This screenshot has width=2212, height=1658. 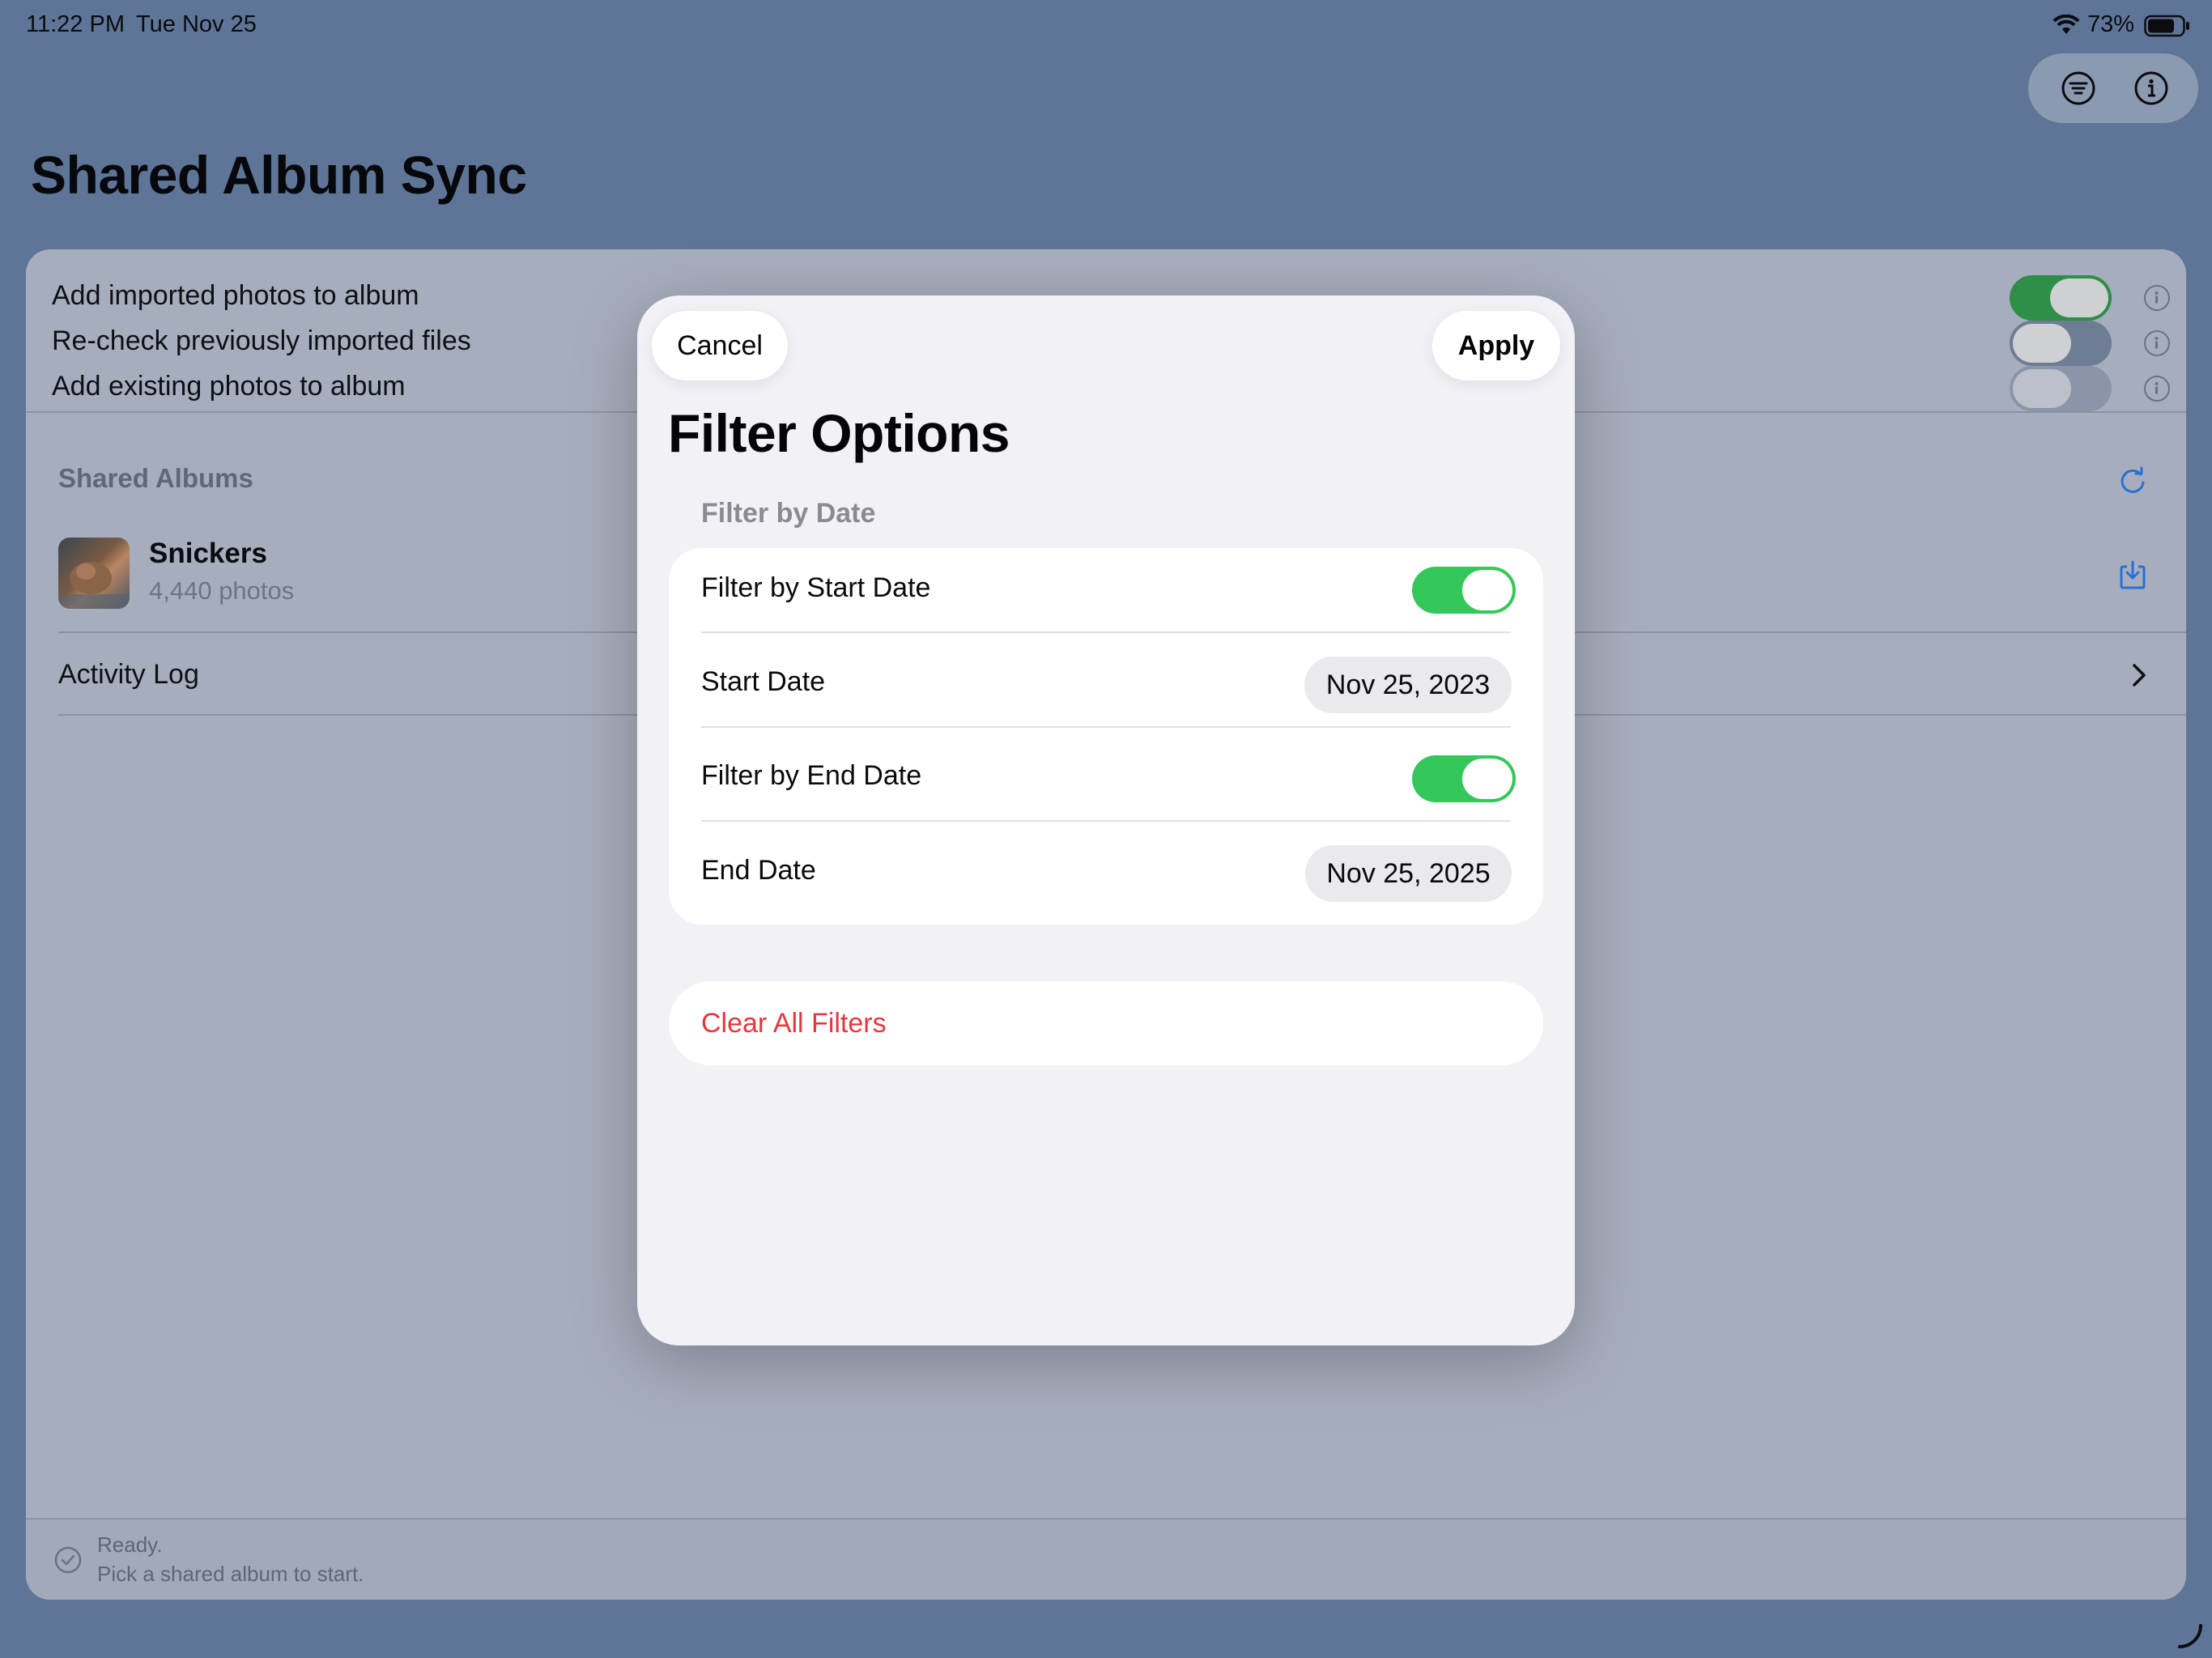 What do you see at coordinates (94, 573) in the screenshot?
I see `album-thumbnail` at bounding box center [94, 573].